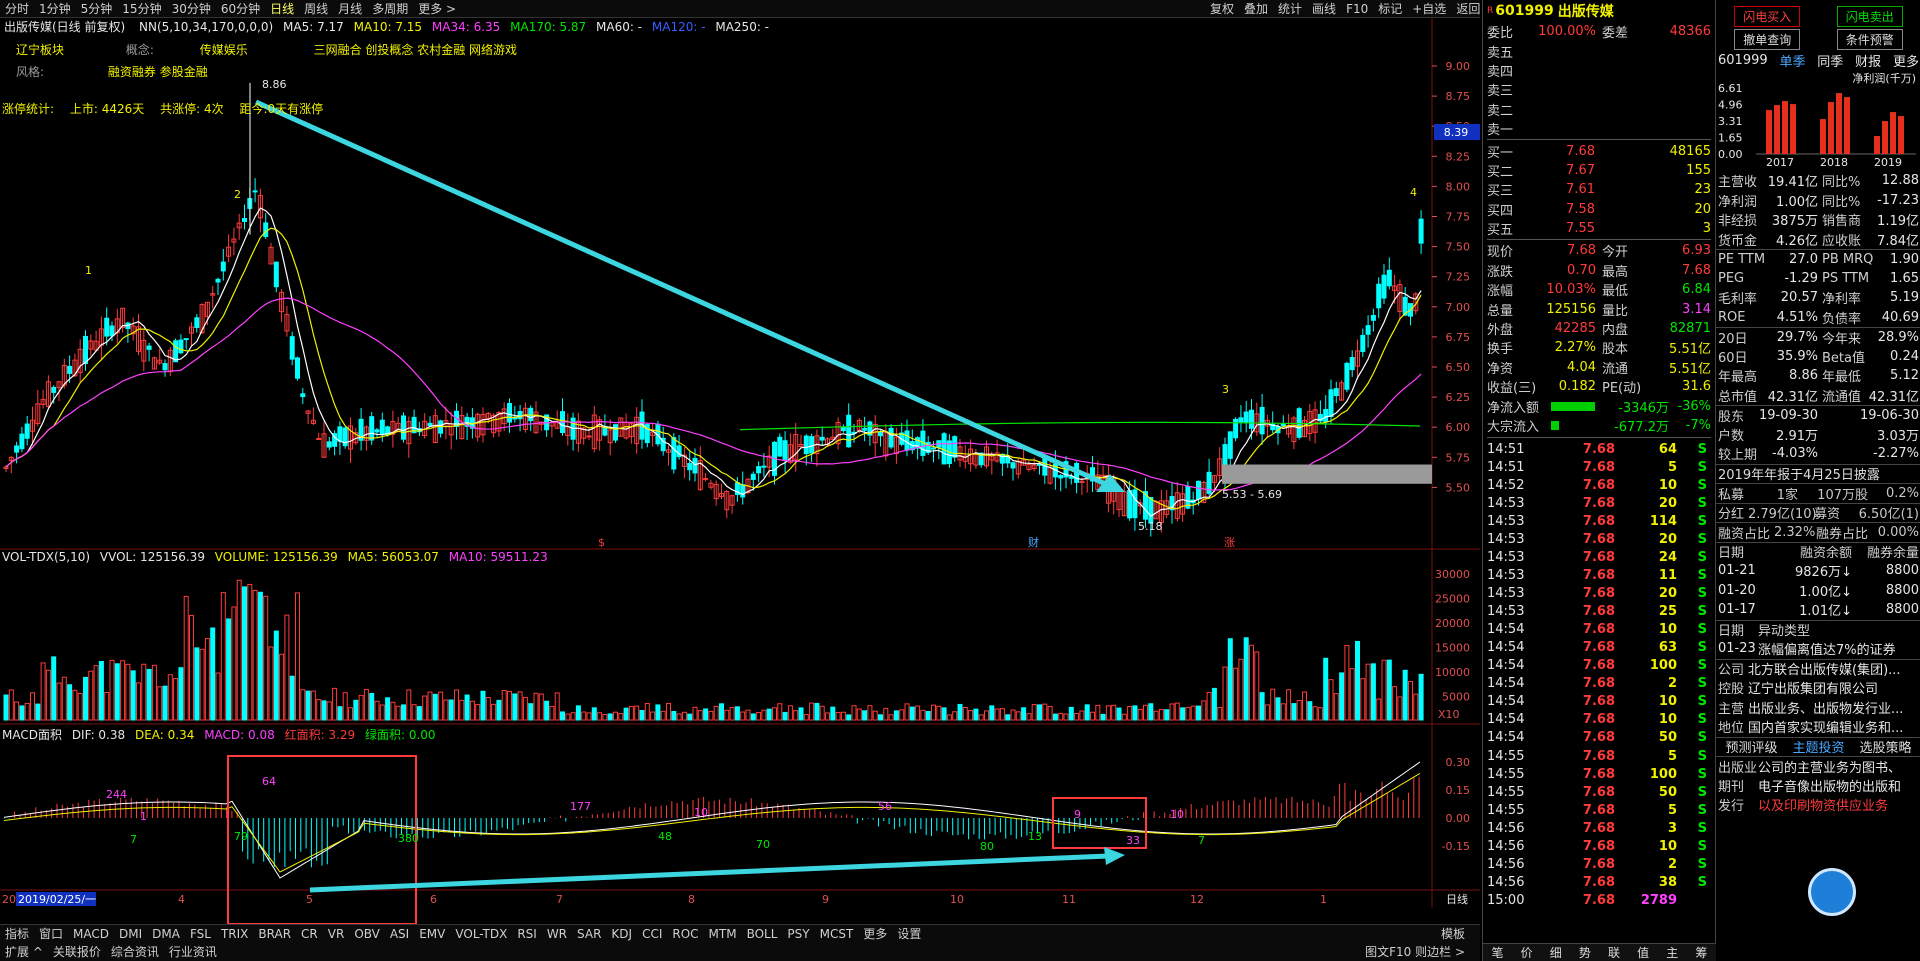 The image size is (1920, 961). I want to click on tool-4: F10, so click(1357, 9).